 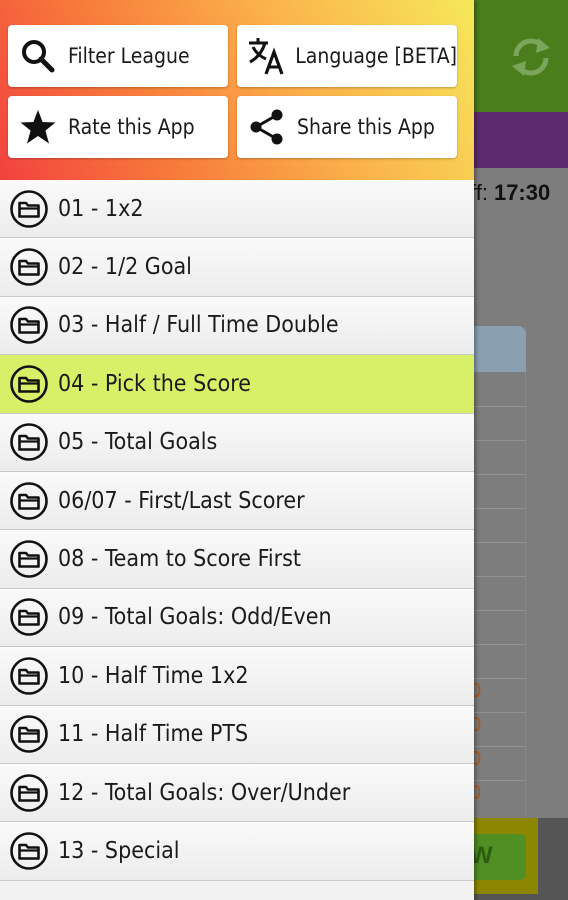 What do you see at coordinates (181, 500) in the screenshot?
I see `menu-item-label: 06/07 - First/Last Scorer` at bounding box center [181, 500].